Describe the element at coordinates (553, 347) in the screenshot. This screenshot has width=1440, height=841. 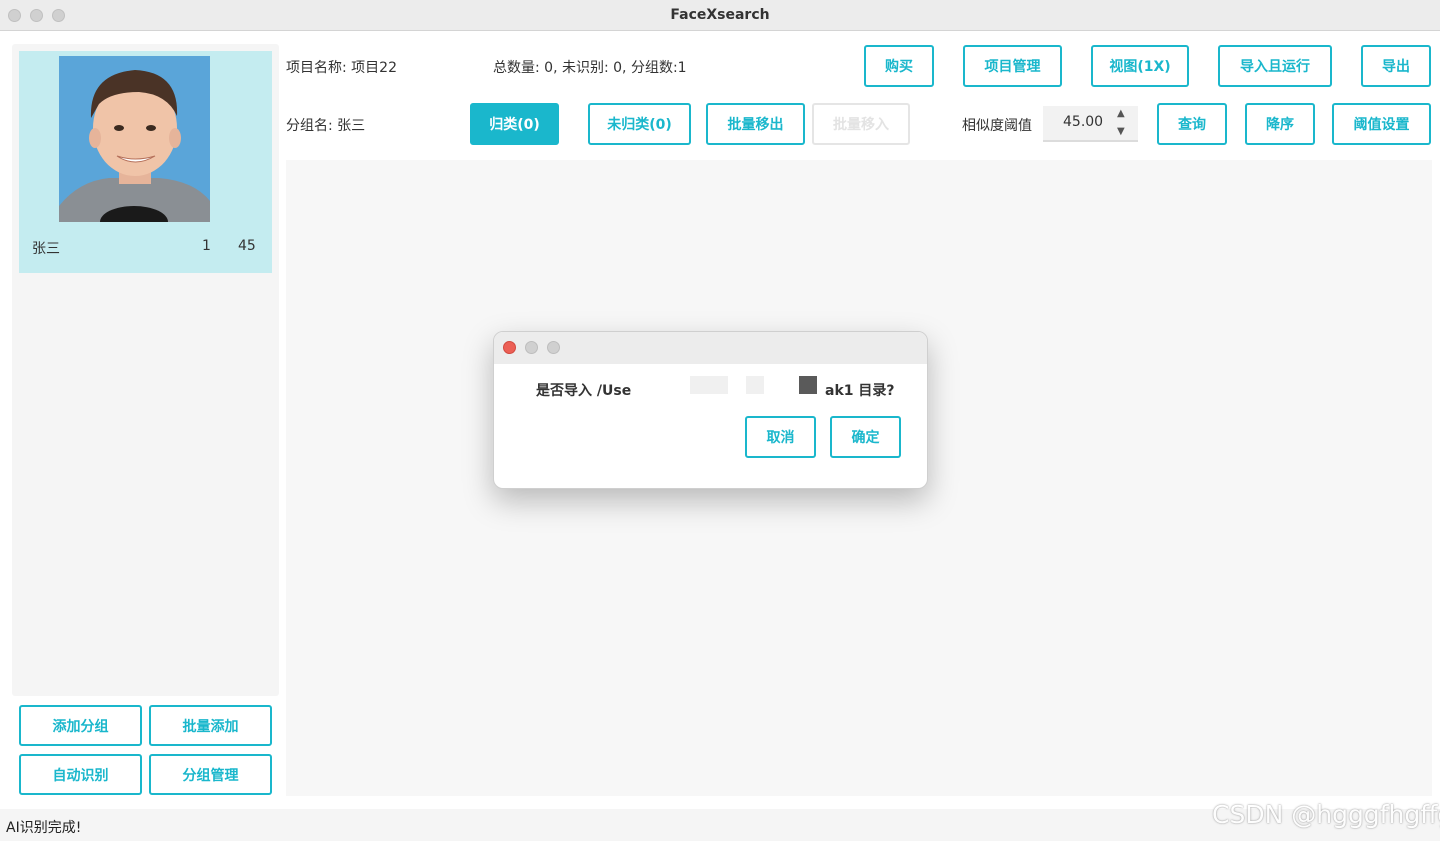
I see `dialog-zoom-icon` at that location.